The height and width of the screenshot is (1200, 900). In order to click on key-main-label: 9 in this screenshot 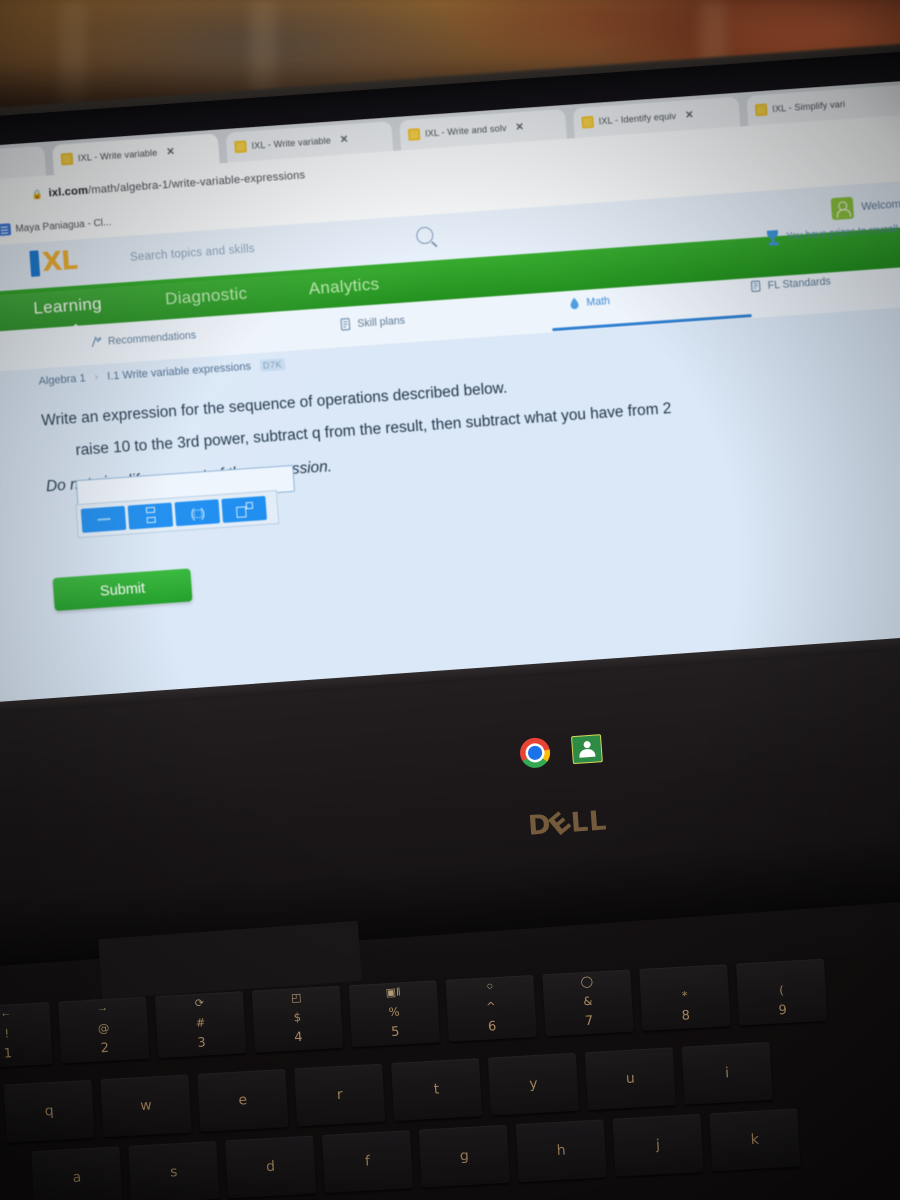, I will do `click(783, 1010)`.